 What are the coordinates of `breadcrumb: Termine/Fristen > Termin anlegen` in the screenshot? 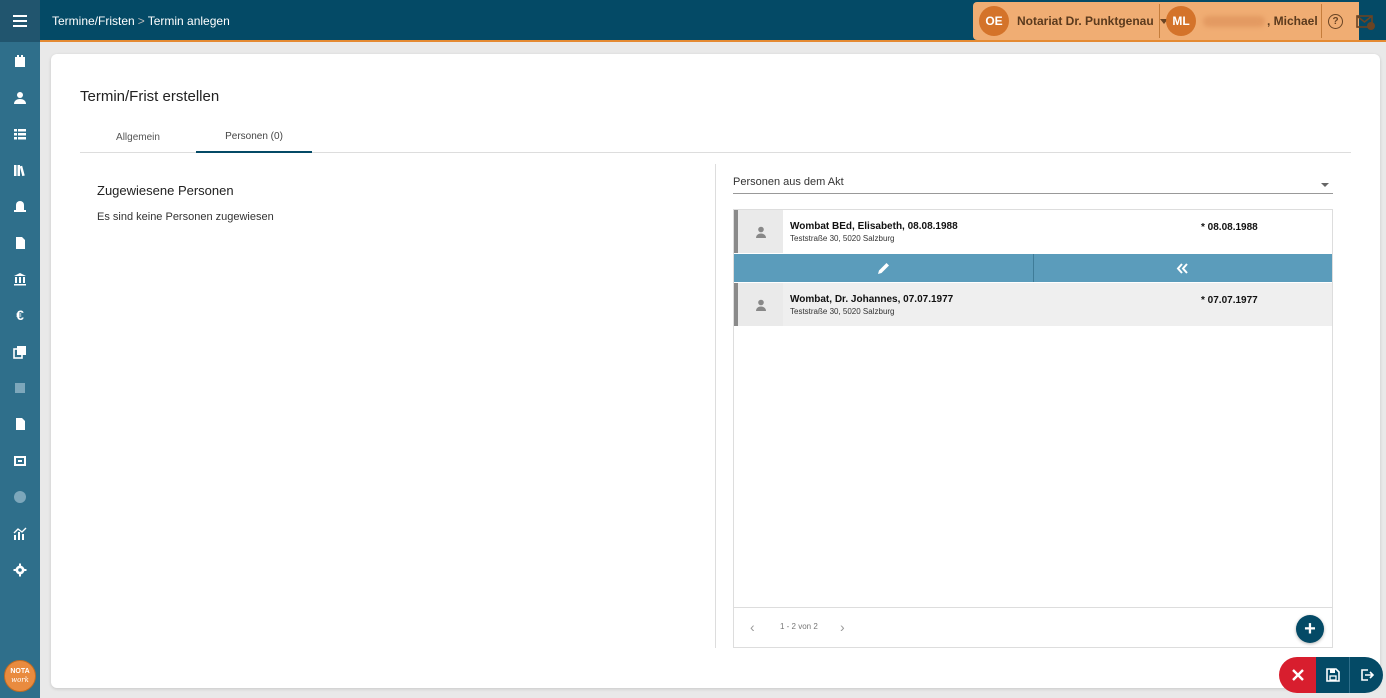 It's located at (141, 21).